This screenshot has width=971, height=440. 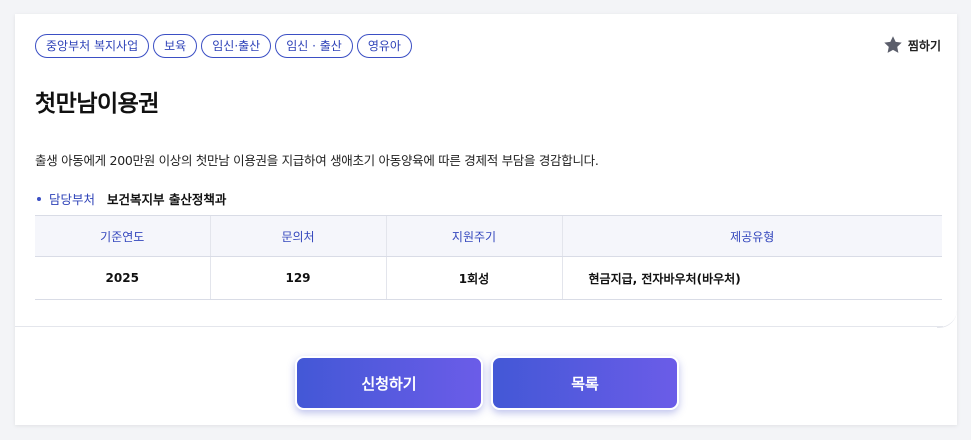 I want to click on apply-button: 신청하기, so click(x=389, y=383).